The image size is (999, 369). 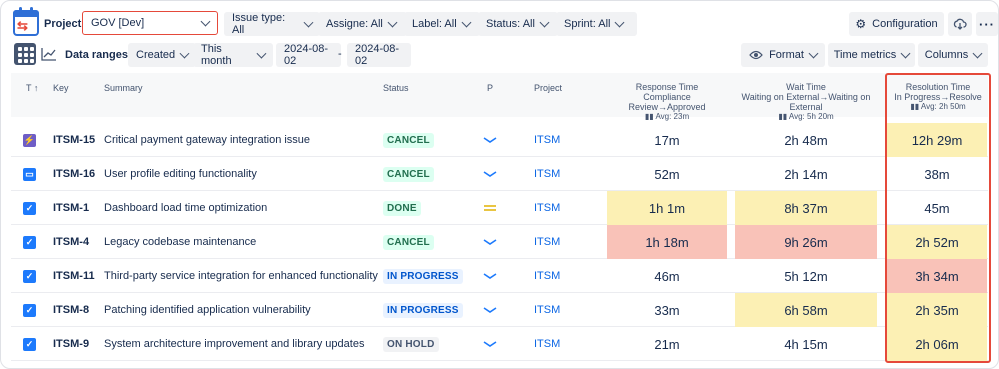 I want to click on response-time-cell: 52m, so click(x=667, y=174).